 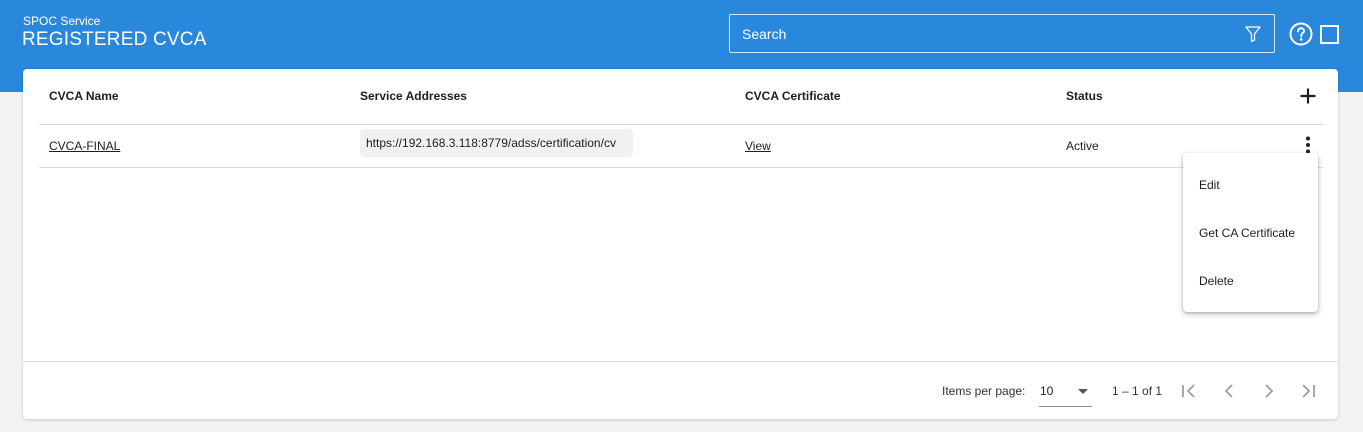 I want to click on menu-item-get-ca-certificate: Get CA Certificate, so click(x=1250, y=233).